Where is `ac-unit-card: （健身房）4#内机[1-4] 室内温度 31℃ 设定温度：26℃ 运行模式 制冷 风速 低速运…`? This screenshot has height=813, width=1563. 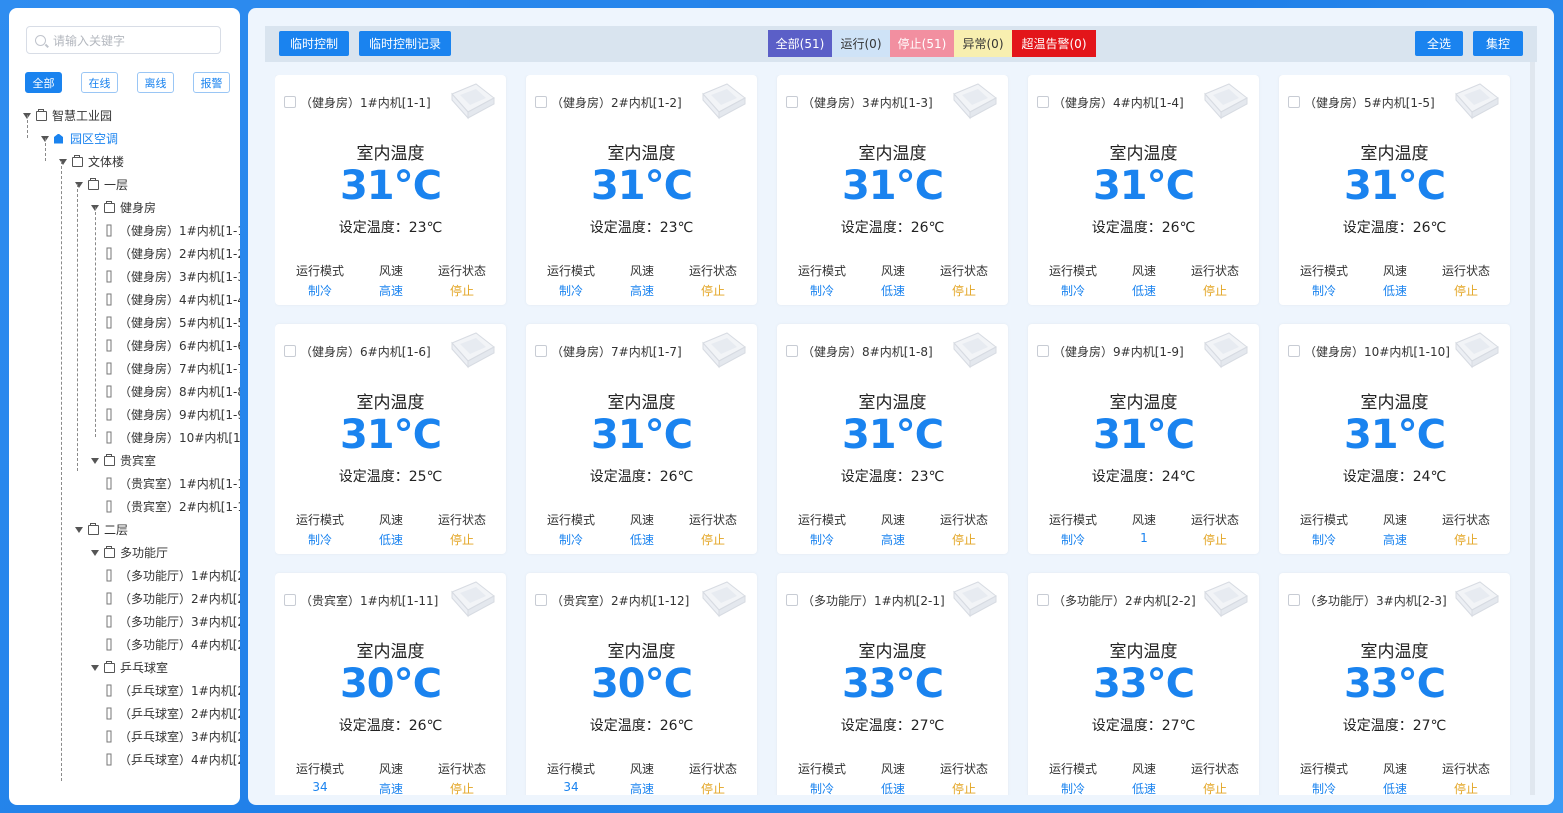
ac-unit-card: （健身房）4#内机[1-4] 室内温度 31℃ 设定温度：26℃ 运行模式 制冷 风速 低速运… is located at coordinates (1143, 190).